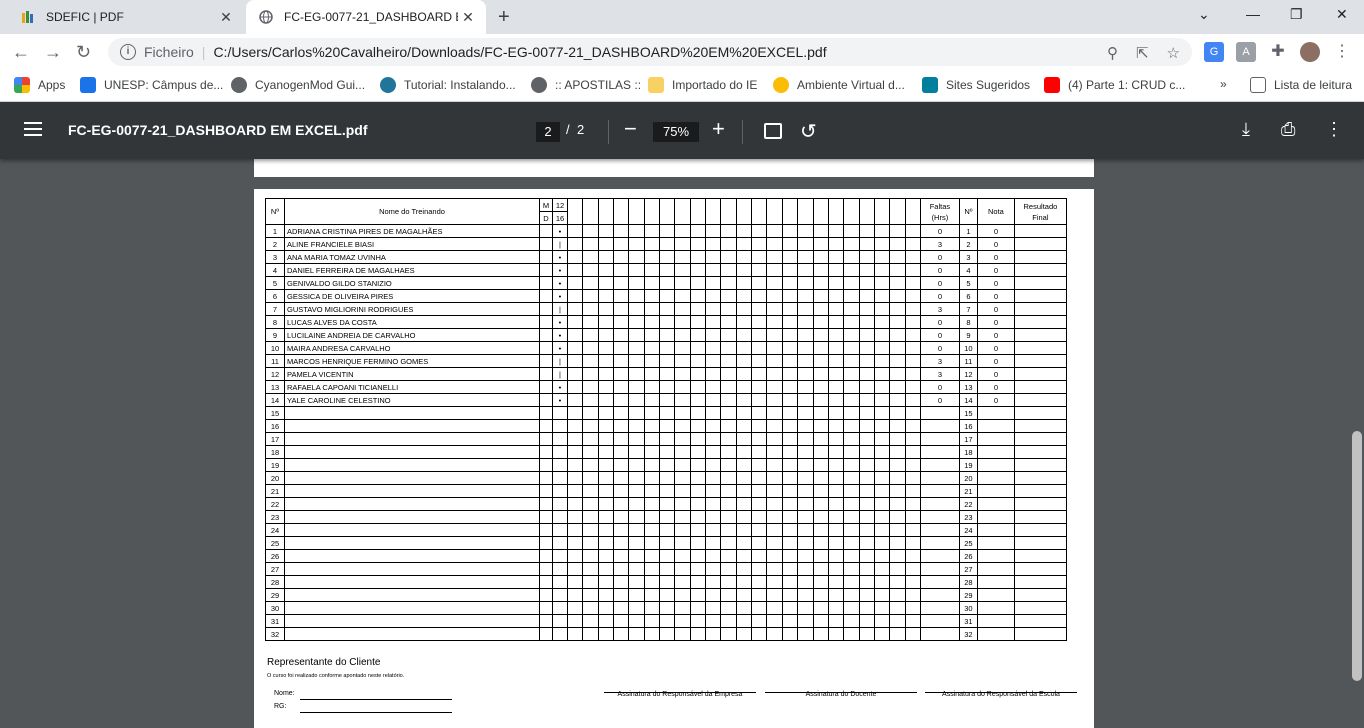 The height and width of the screenshot is (728, 1364). Describe the element at coordinates (560, 543) in the screenshot. I see `attendance-mark` at that location.